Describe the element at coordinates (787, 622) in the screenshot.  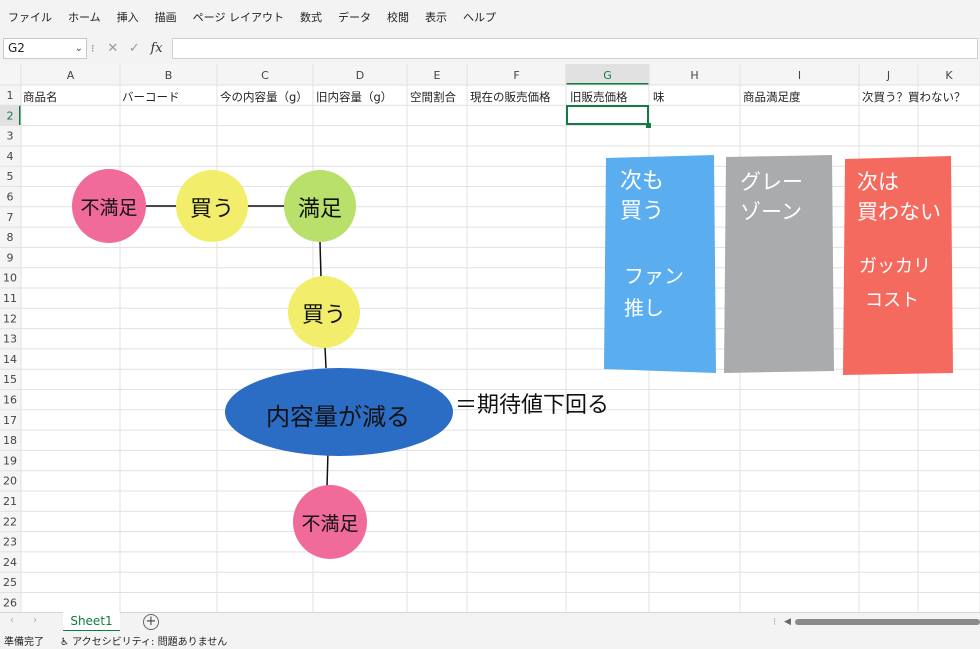
I see `scroll-left-icon: ◀` at that location.